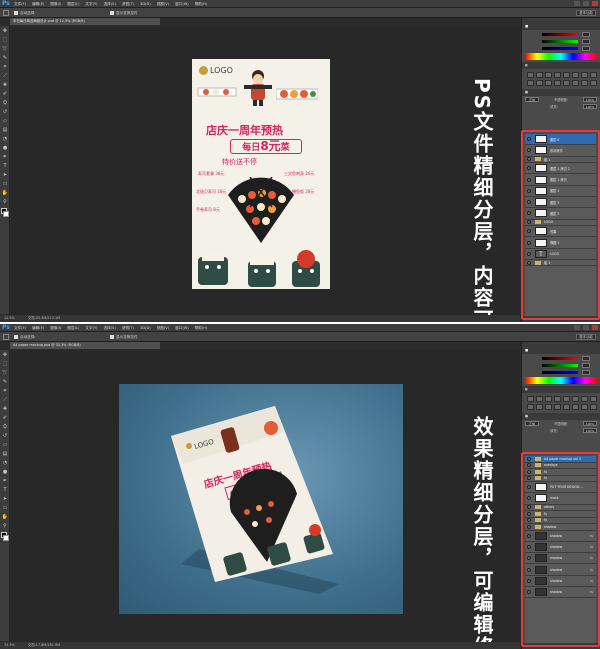 The width and height of the screenshot is (600, 649). Describe the element at coordinates (5, 364) in the screenshot. I see `marquee-tool-icon: ⬚` at that location.